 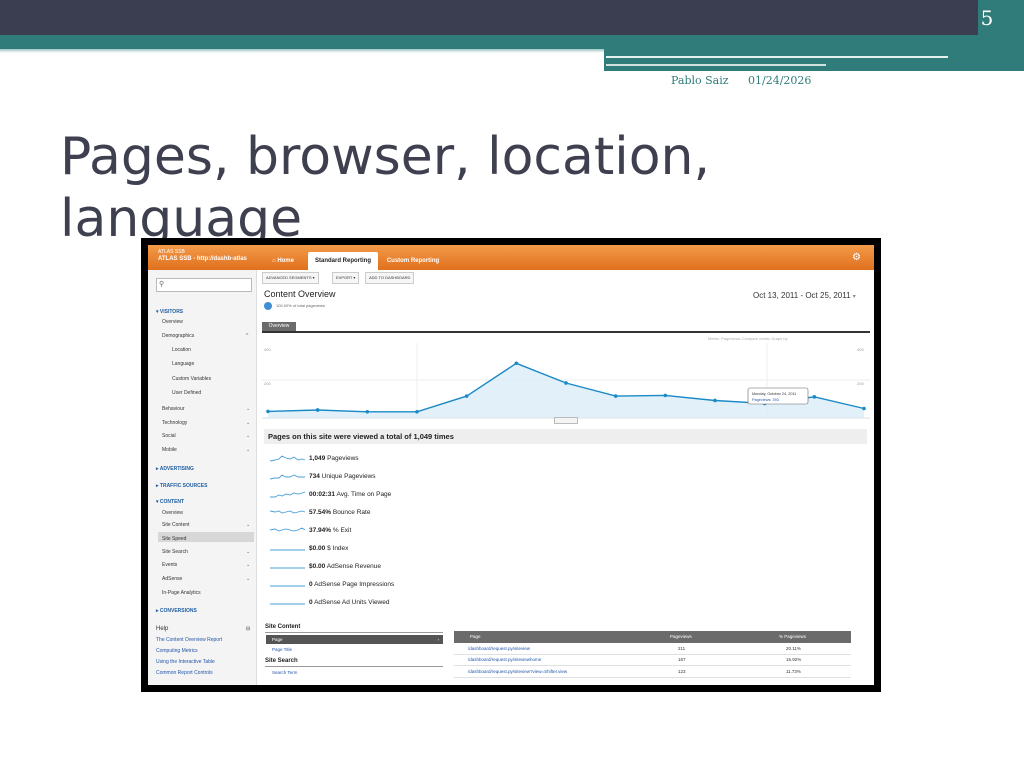 I want to click on metric-label: 0 AdSense Ad Units Viewed, so click(x=349, y=602).